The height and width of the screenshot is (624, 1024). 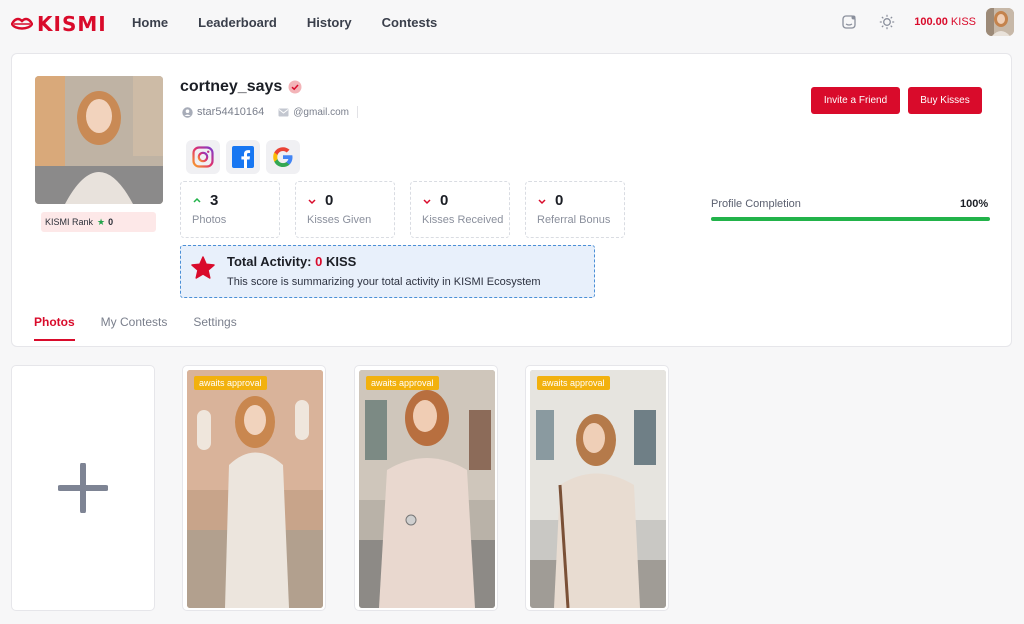 I want to click on tab-my-contests: My Contests, so click(x=134, y=328).